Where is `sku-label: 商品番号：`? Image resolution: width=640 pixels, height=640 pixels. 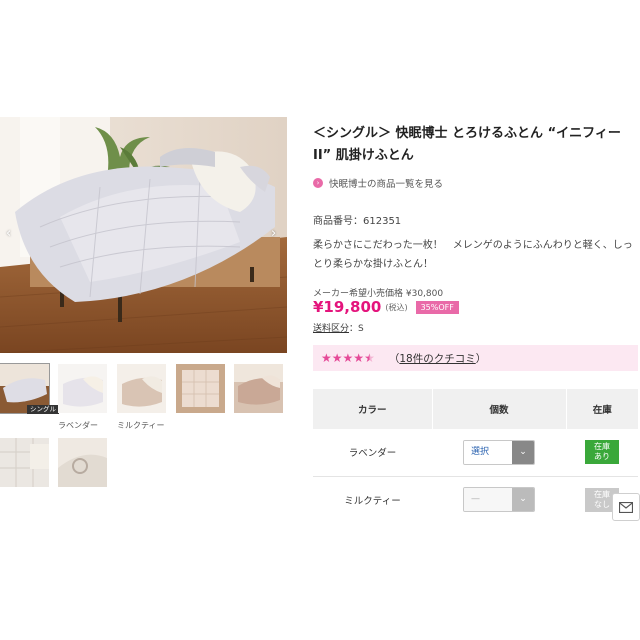 sku-label: 商品番号： is located at coordinates (338, 221).